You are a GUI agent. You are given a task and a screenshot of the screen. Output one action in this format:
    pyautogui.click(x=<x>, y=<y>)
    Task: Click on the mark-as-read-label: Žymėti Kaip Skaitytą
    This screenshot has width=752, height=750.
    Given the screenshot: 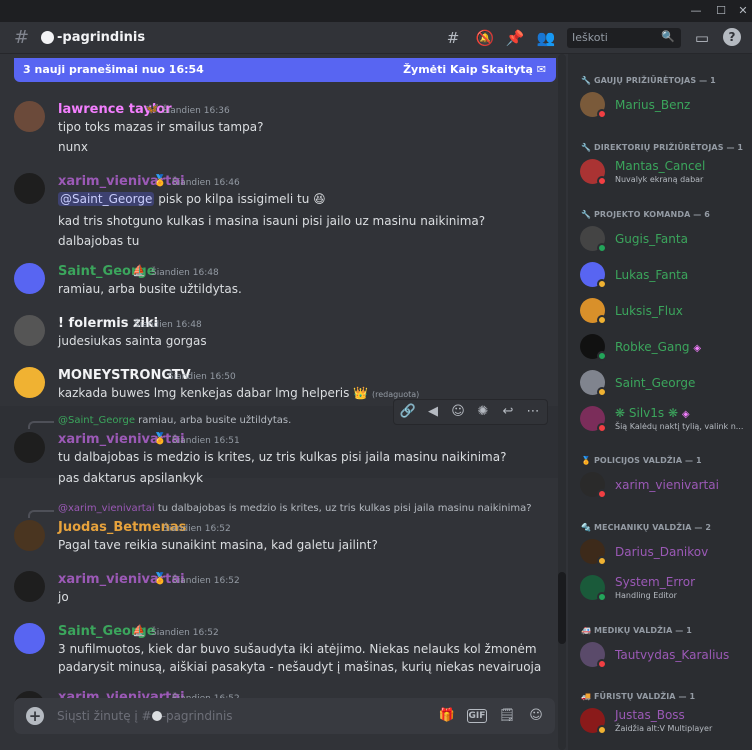 What is the action you would take?
    pyautogui.click(x=468, y=69)
    